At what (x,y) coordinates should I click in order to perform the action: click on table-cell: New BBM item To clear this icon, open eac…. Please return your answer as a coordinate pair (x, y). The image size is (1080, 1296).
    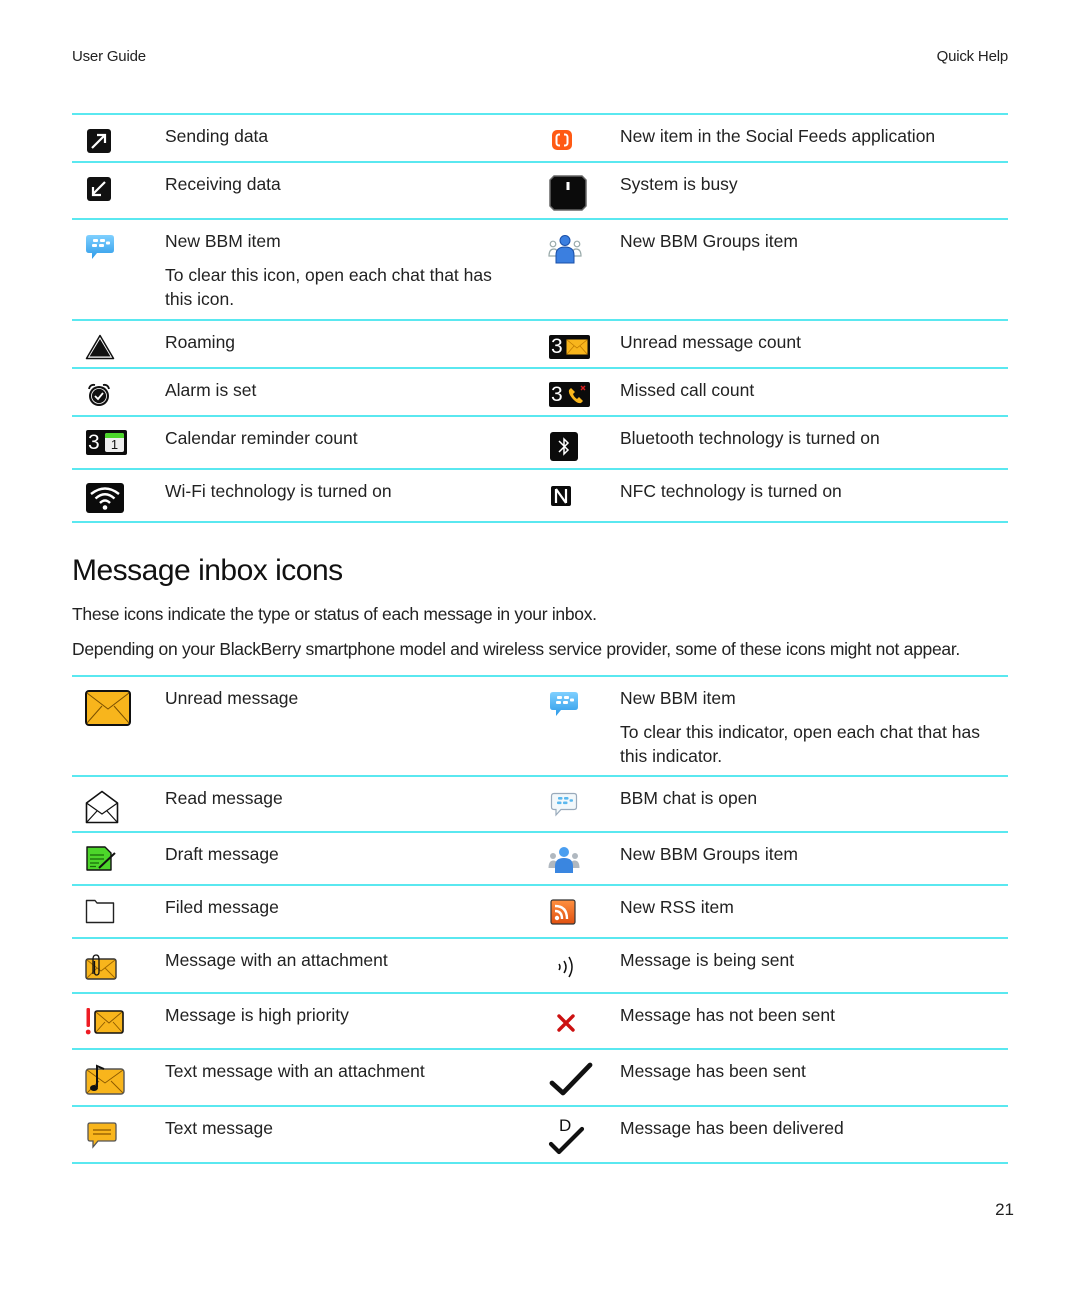
    Looking at the image, I should click on (306, 269).